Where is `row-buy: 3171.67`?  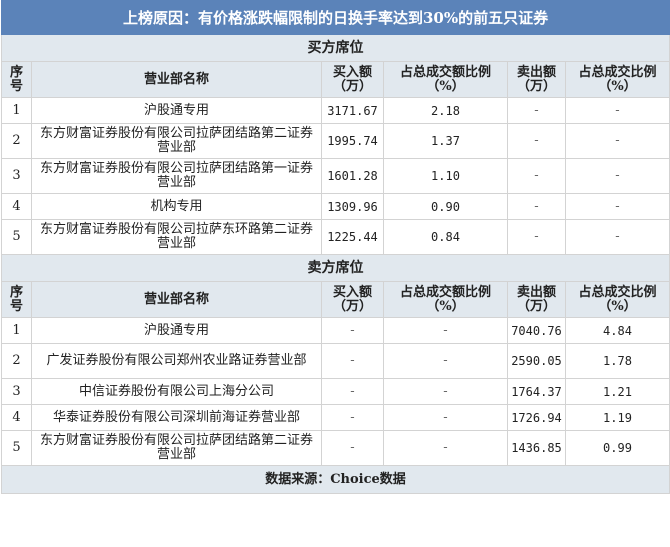
row-buy: 3171.67 is located at coordinates (352, 110).